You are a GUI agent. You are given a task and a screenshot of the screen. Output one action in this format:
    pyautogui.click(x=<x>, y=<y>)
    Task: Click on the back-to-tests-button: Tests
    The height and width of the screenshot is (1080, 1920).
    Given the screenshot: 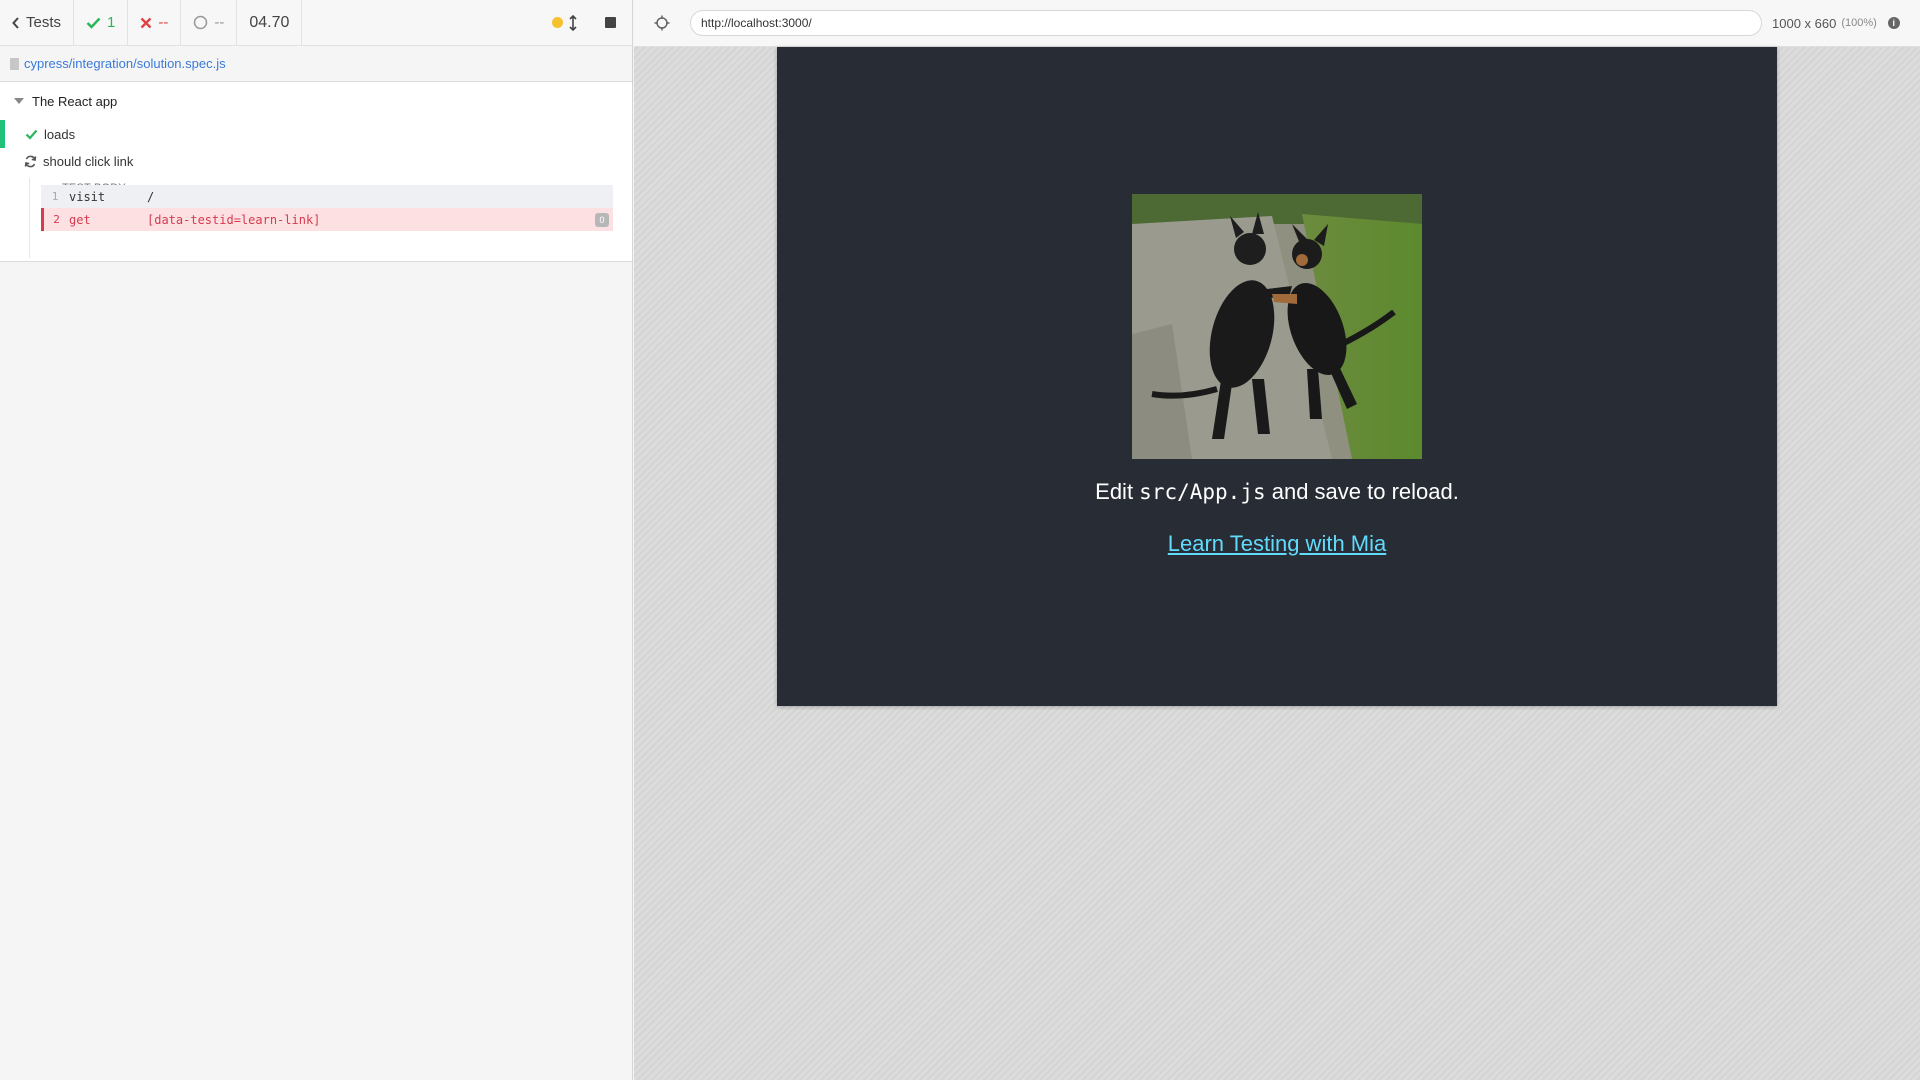 What is the action you would take?
    pyautogui.click(x=37, y=22)
    